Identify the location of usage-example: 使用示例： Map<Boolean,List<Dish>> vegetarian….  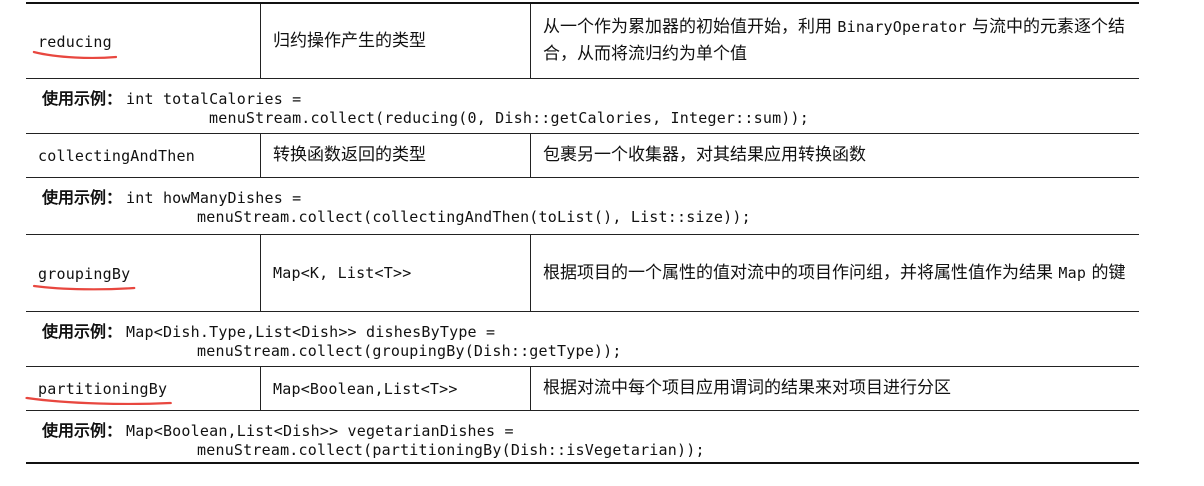
(373, 436).